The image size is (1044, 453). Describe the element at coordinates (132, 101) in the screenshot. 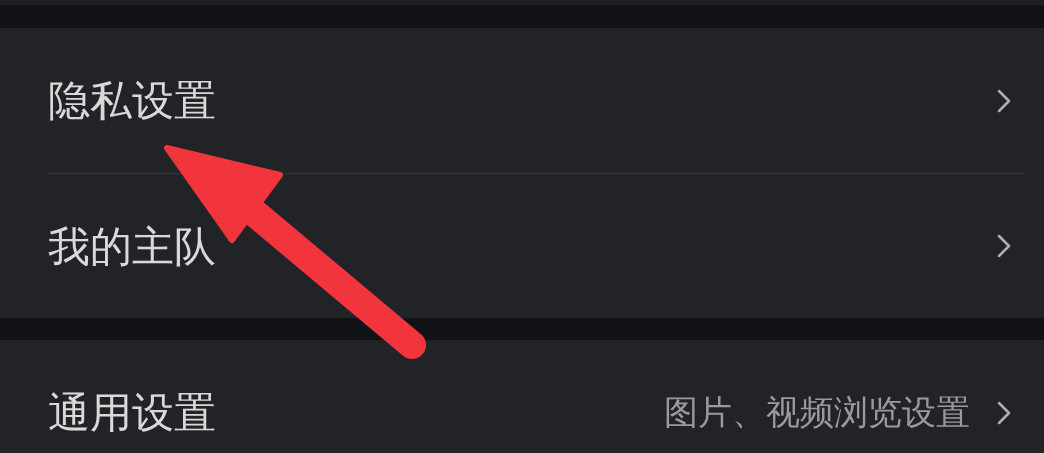

I see `row-label: 隐私设置` at that location.